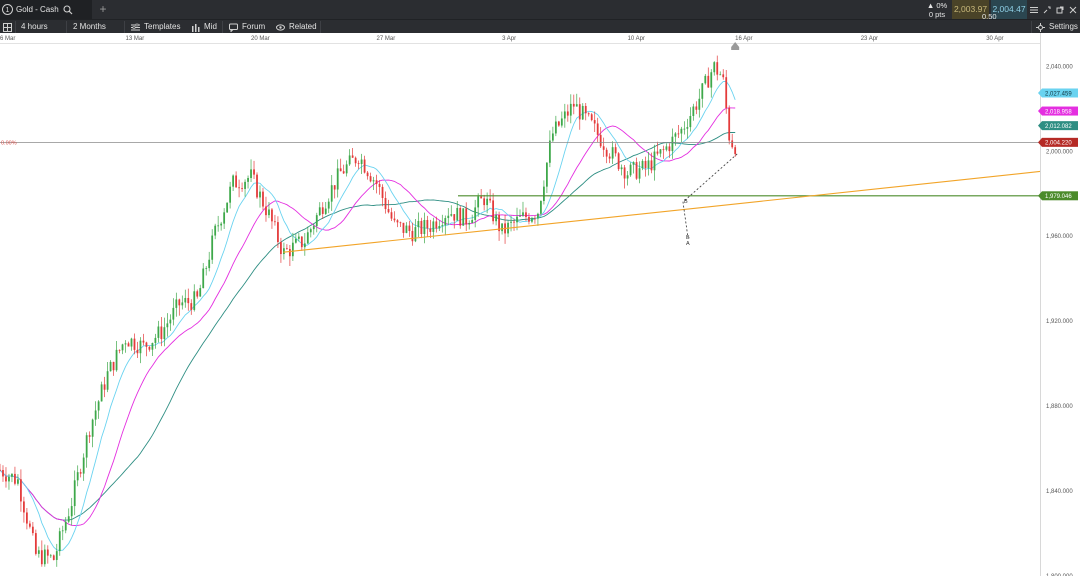  I want to click on level-percent-label: 0.00%, so click(9, 143).